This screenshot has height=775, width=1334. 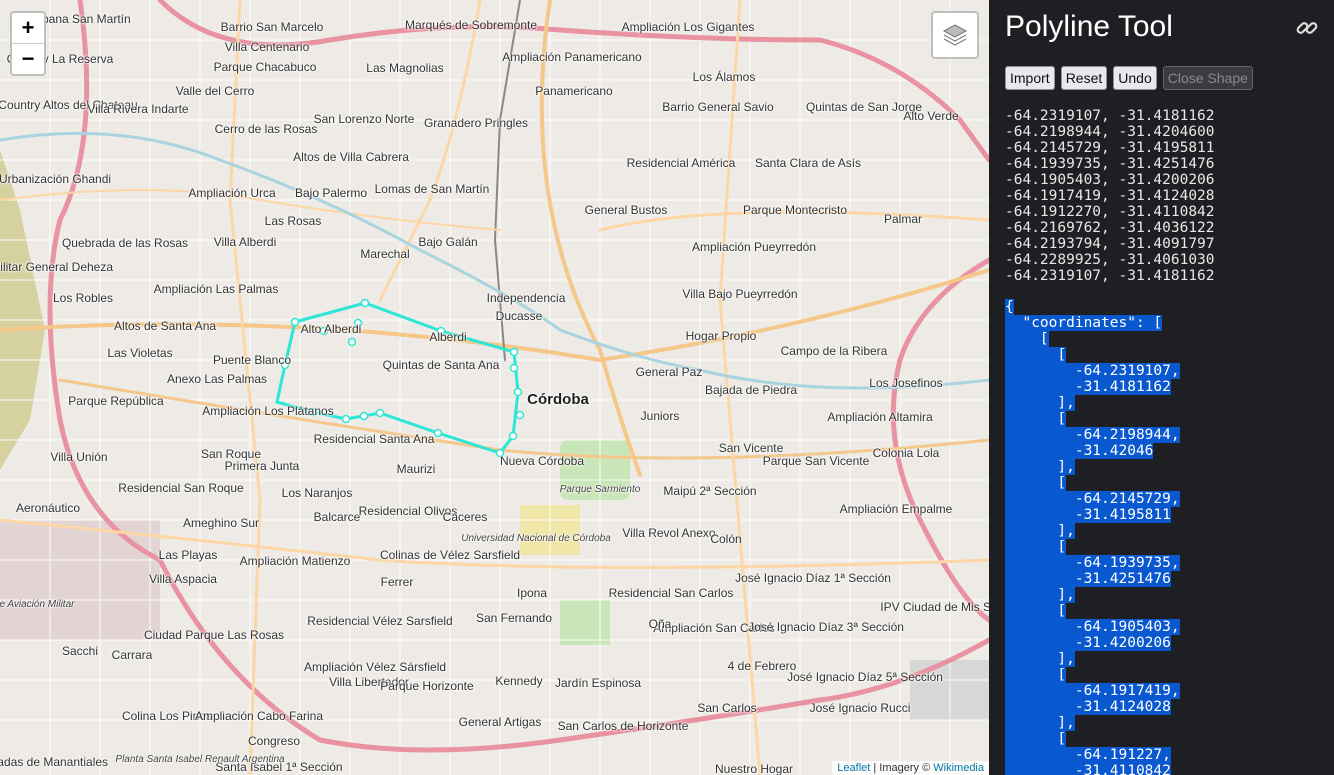 I want to click on map-label: Balcarce, so click(x=337, y=517).